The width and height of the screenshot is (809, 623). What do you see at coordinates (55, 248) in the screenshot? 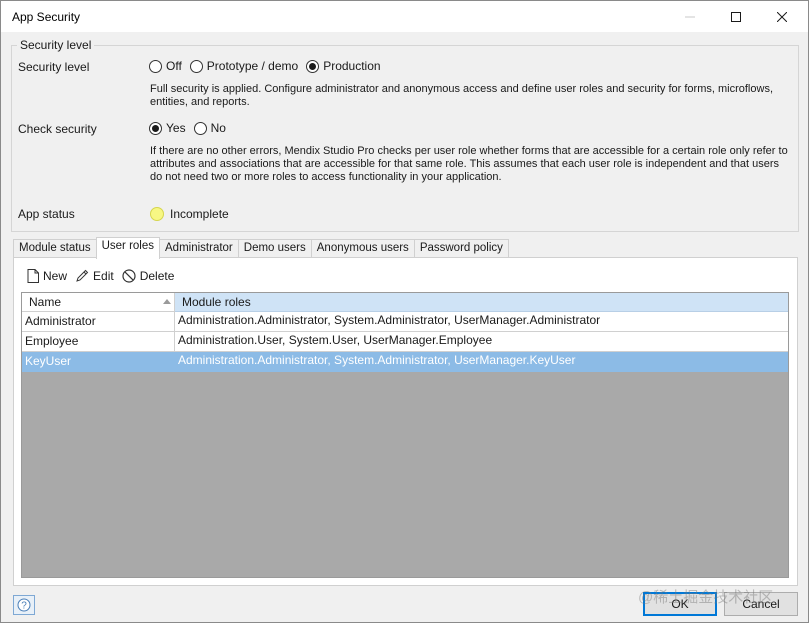
I see `tab-module-status: Module status` at bounding box center [55, 248].